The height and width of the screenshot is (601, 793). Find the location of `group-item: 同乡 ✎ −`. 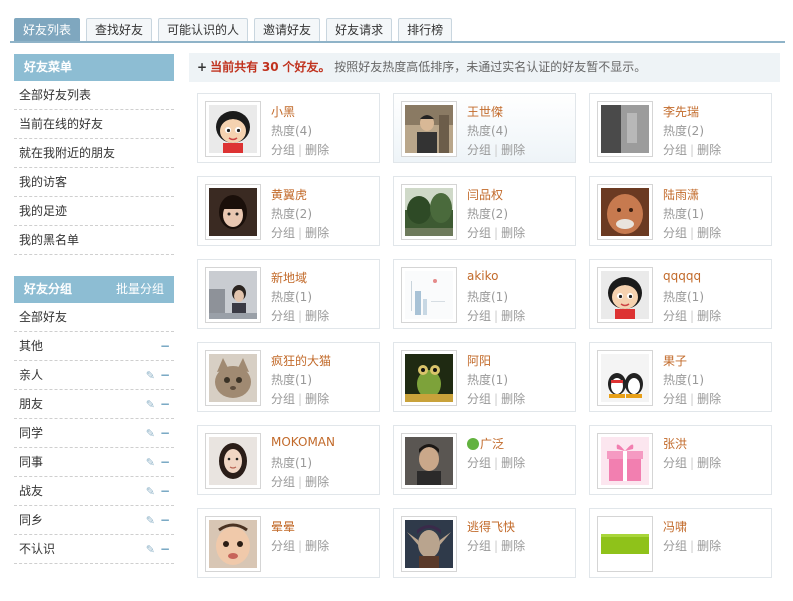

group-item: 同乡 ✎ − is located at coordinates (94, 520).